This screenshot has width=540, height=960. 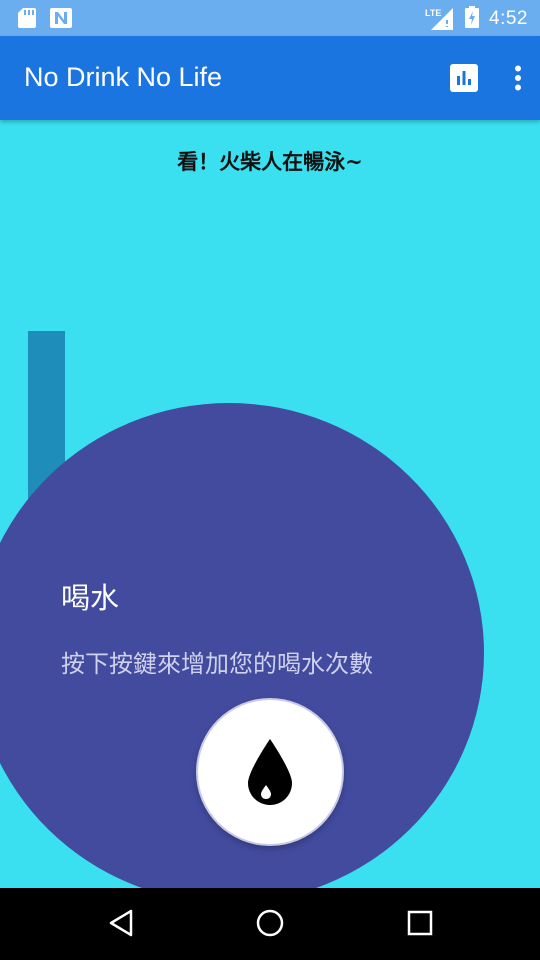 I want to click on water-drop-icon, so click(x=270, y=772).